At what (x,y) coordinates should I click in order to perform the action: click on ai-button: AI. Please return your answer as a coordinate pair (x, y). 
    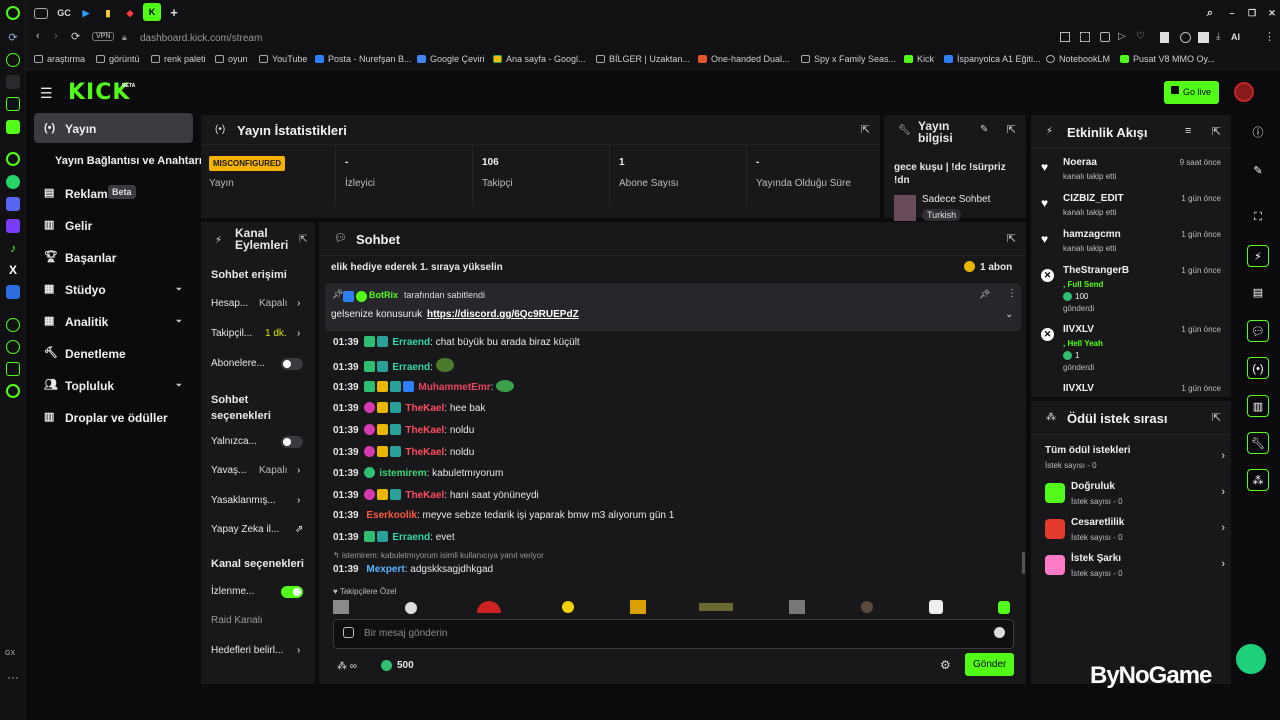
    Looking at the image, I should click on (1235, 37).